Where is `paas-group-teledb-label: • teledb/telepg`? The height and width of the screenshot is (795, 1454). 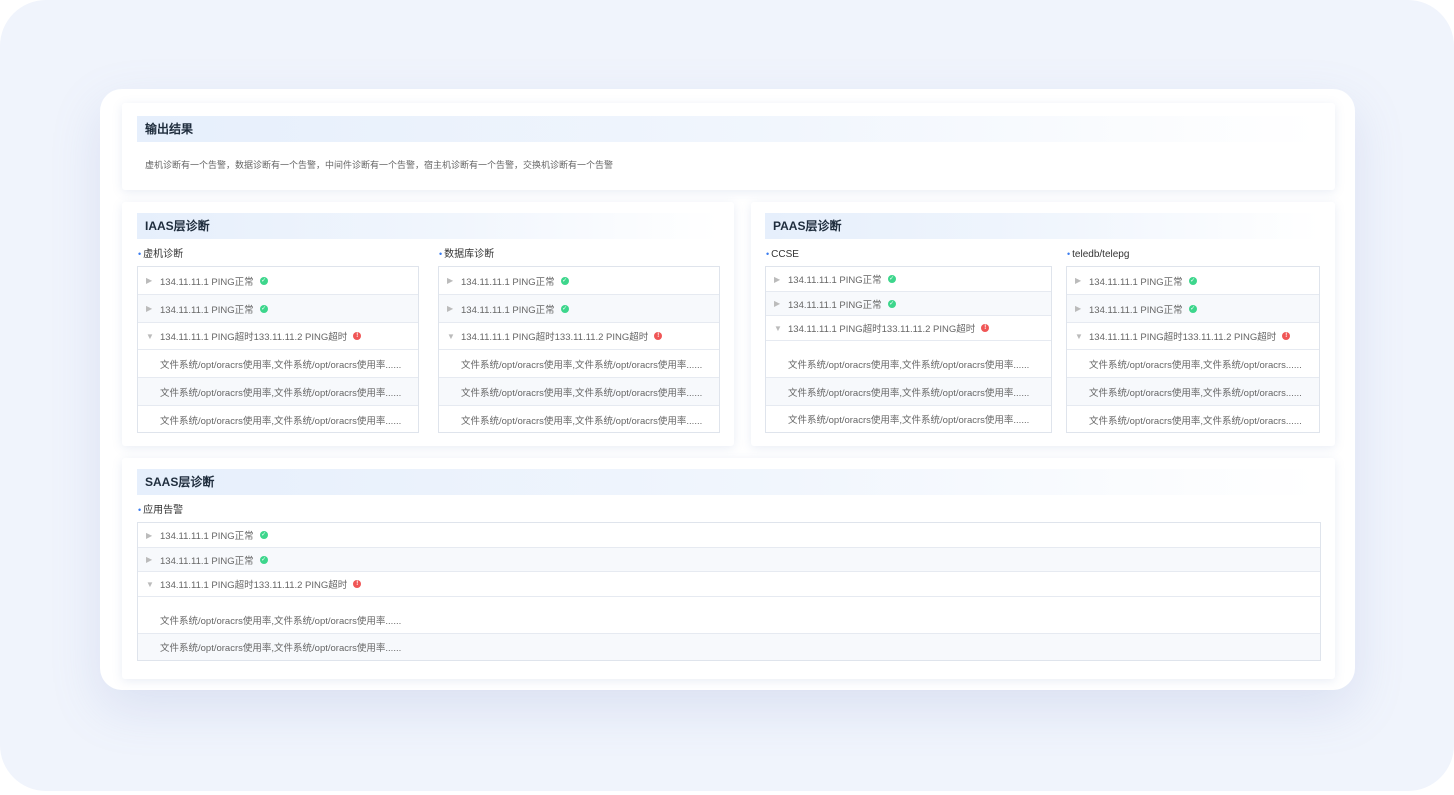
paas-group-teledb-label: • teledb/telepg is located at coordinates (1098, 254).